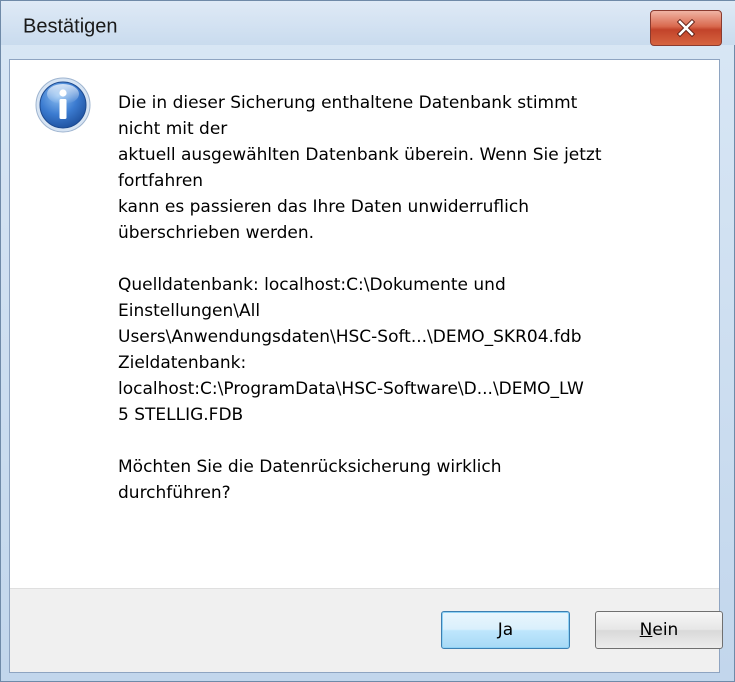  I want to click on message-line: Einstellungen\All, so click(189, 311).